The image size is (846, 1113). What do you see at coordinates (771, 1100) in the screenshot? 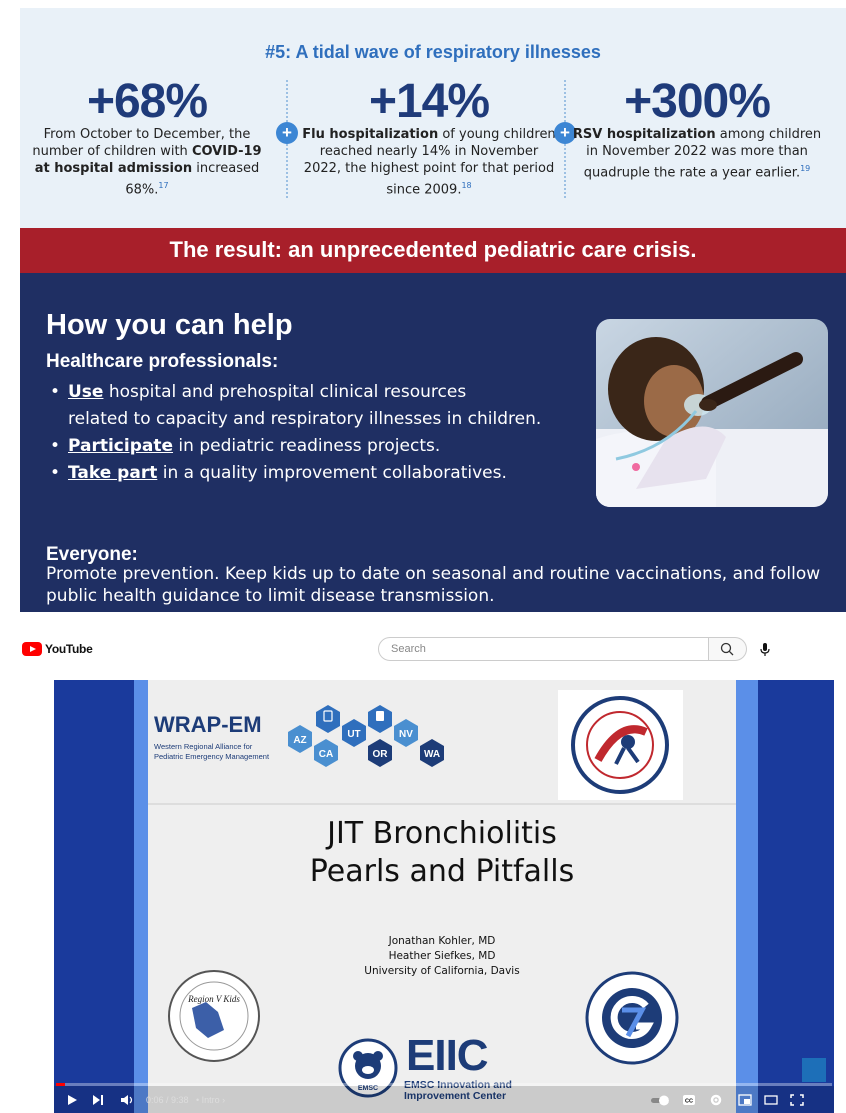
I see `theater-mode-icon` at bounding box center [771, 1100].